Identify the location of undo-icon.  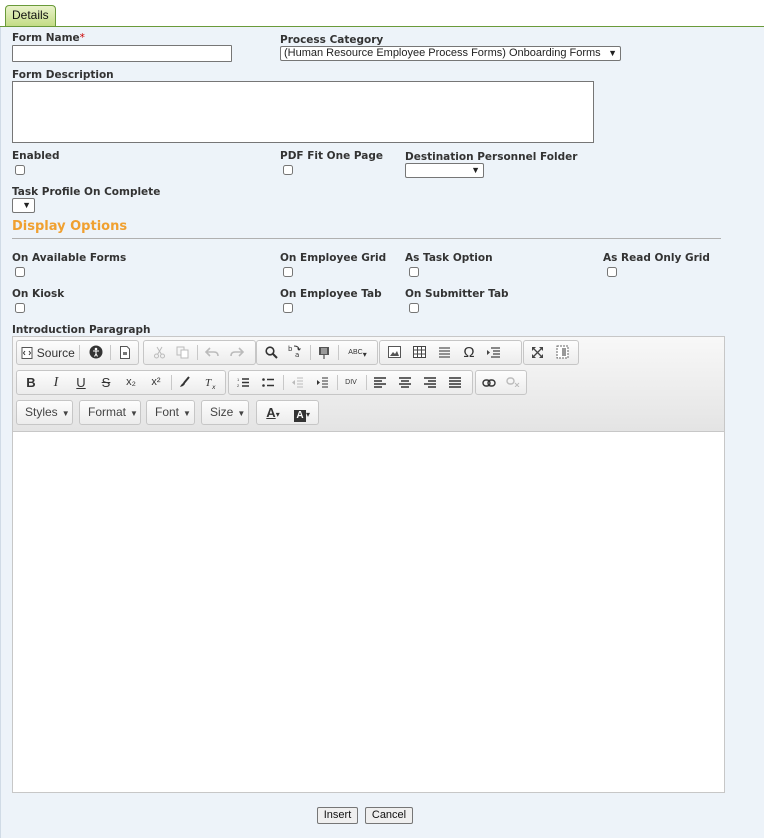
(211, 352).